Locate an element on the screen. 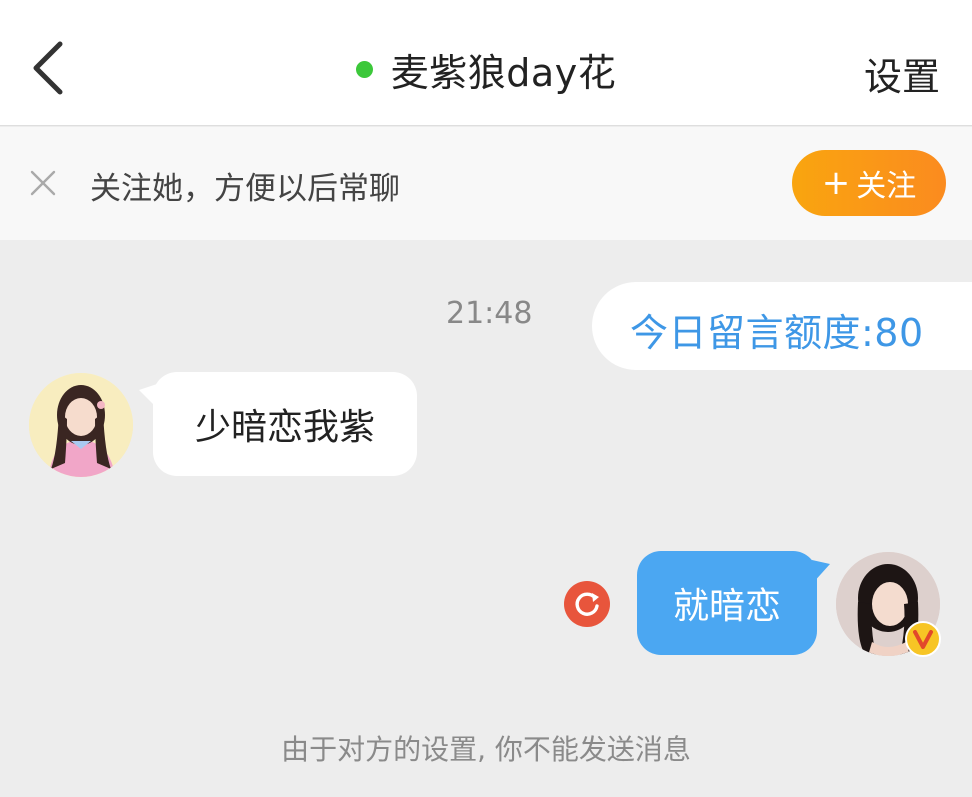  plus-icon: + is located at coordinates (836, 183).